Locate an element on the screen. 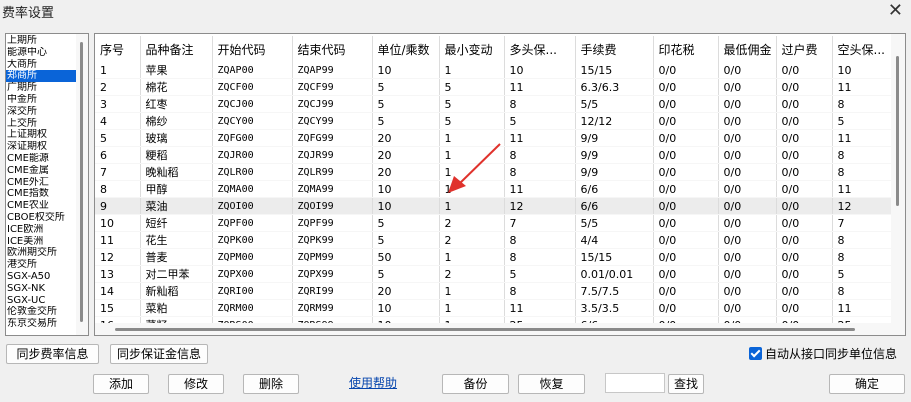 The width and height of the screenshot is (911, 402). table-vertical-scrollbar is located at coordinates (898, 184).